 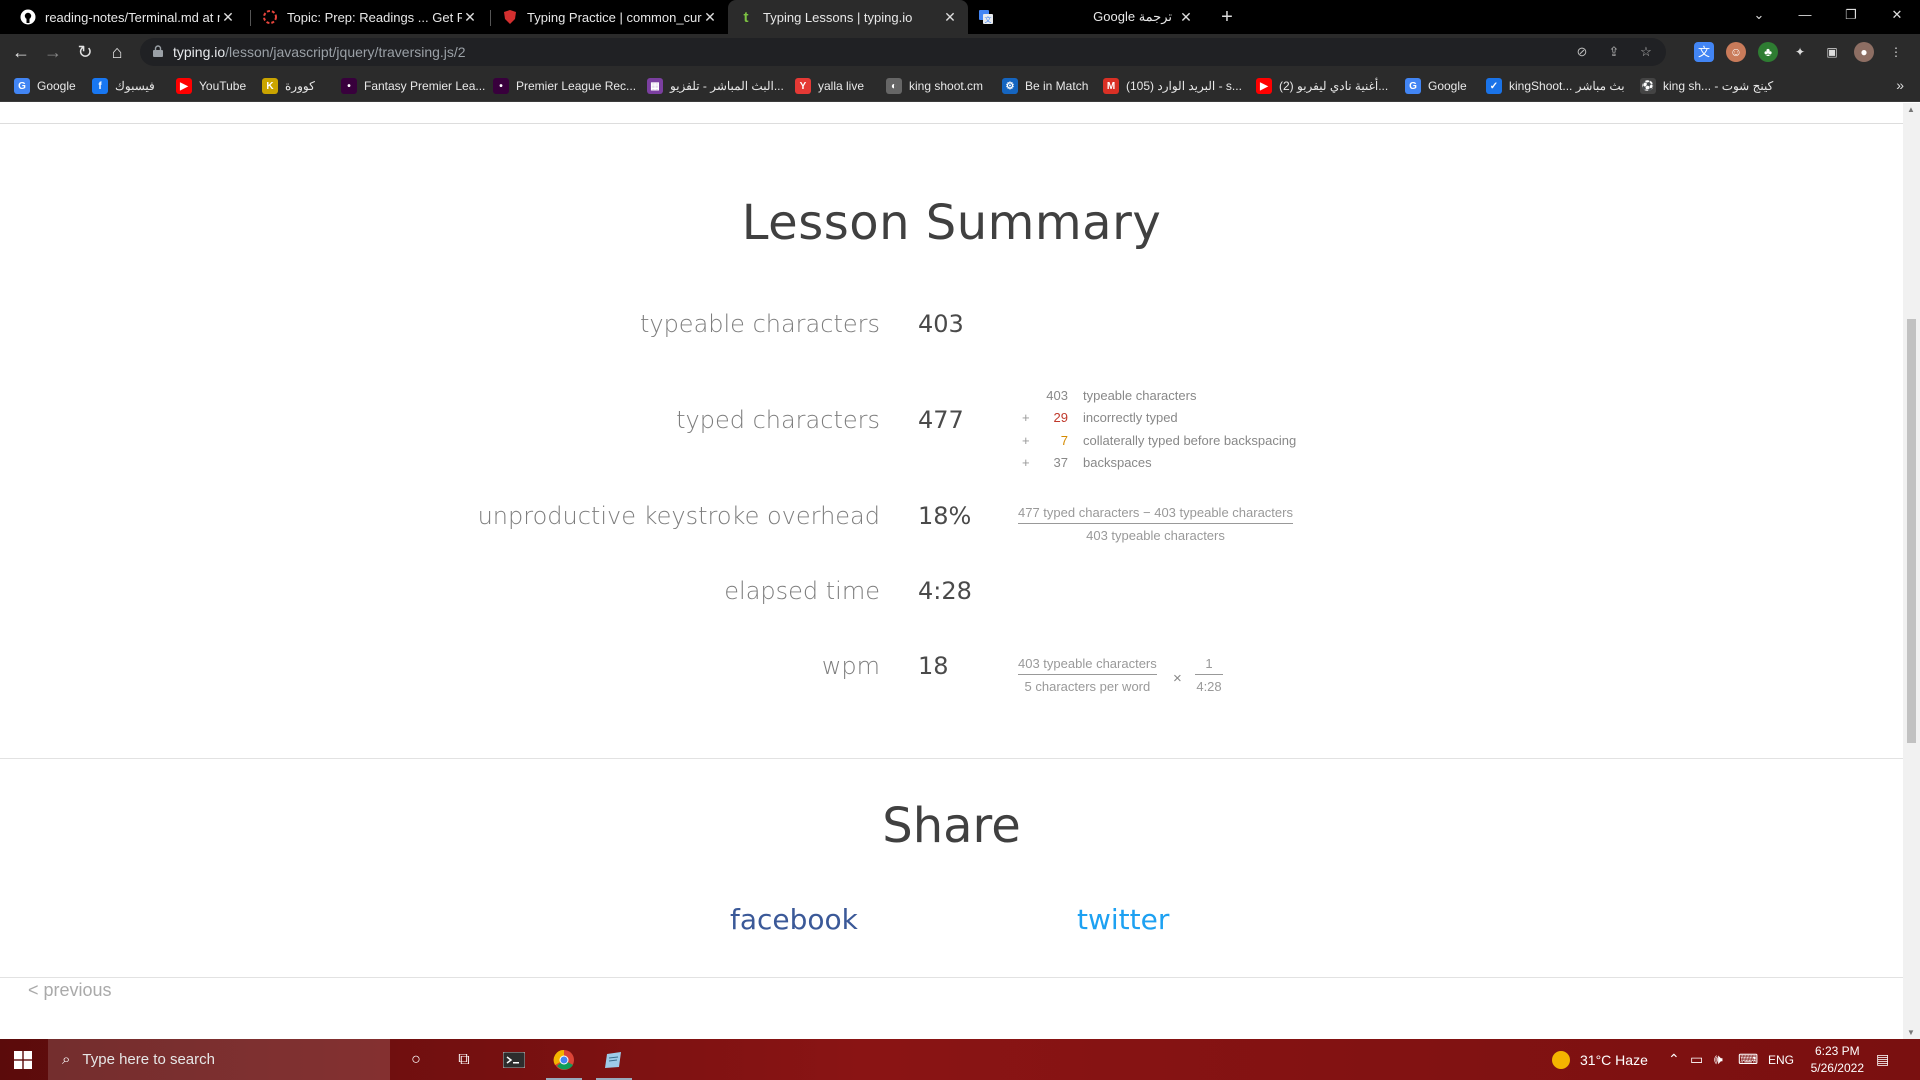 I want to click on bookmark-label: كوورة, so click(x=300, y=86).